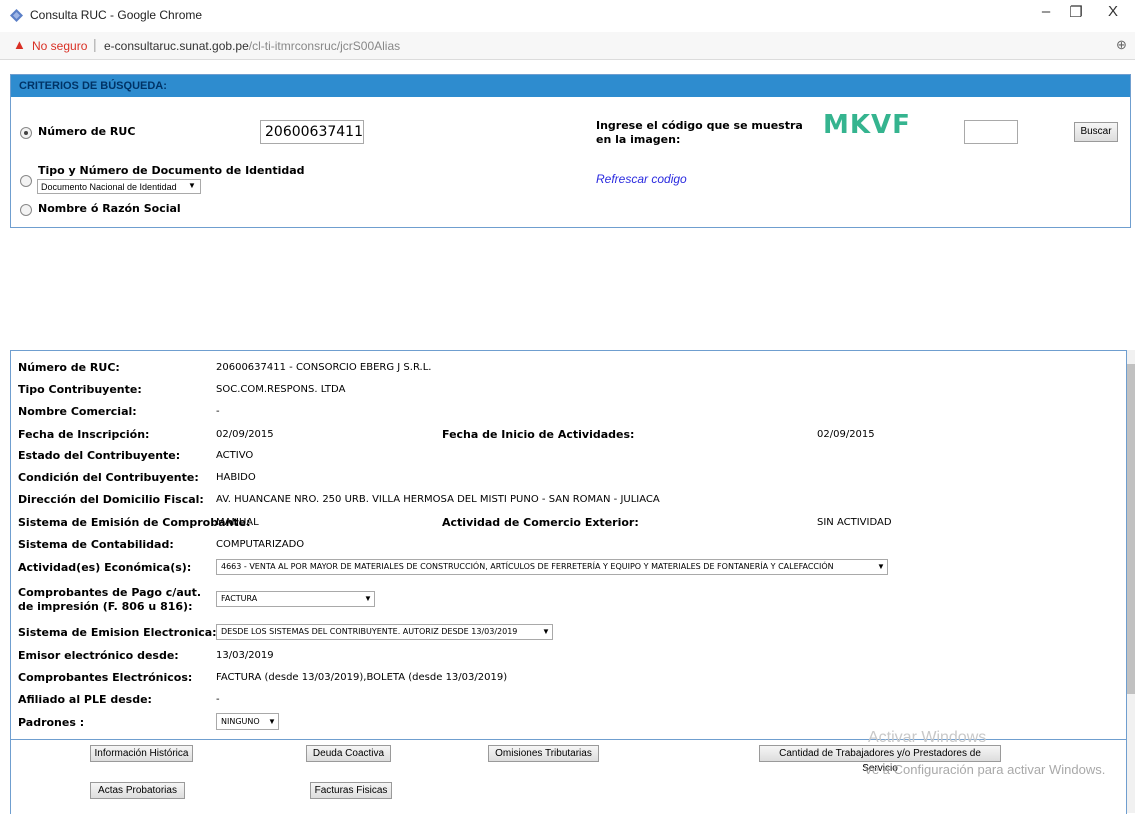  Describe the element at coordinates (324, 367) in the screenshot. I see `value-ruc: 20600637411 - CONSORCIO EBERG J S.R.L.` at that location.